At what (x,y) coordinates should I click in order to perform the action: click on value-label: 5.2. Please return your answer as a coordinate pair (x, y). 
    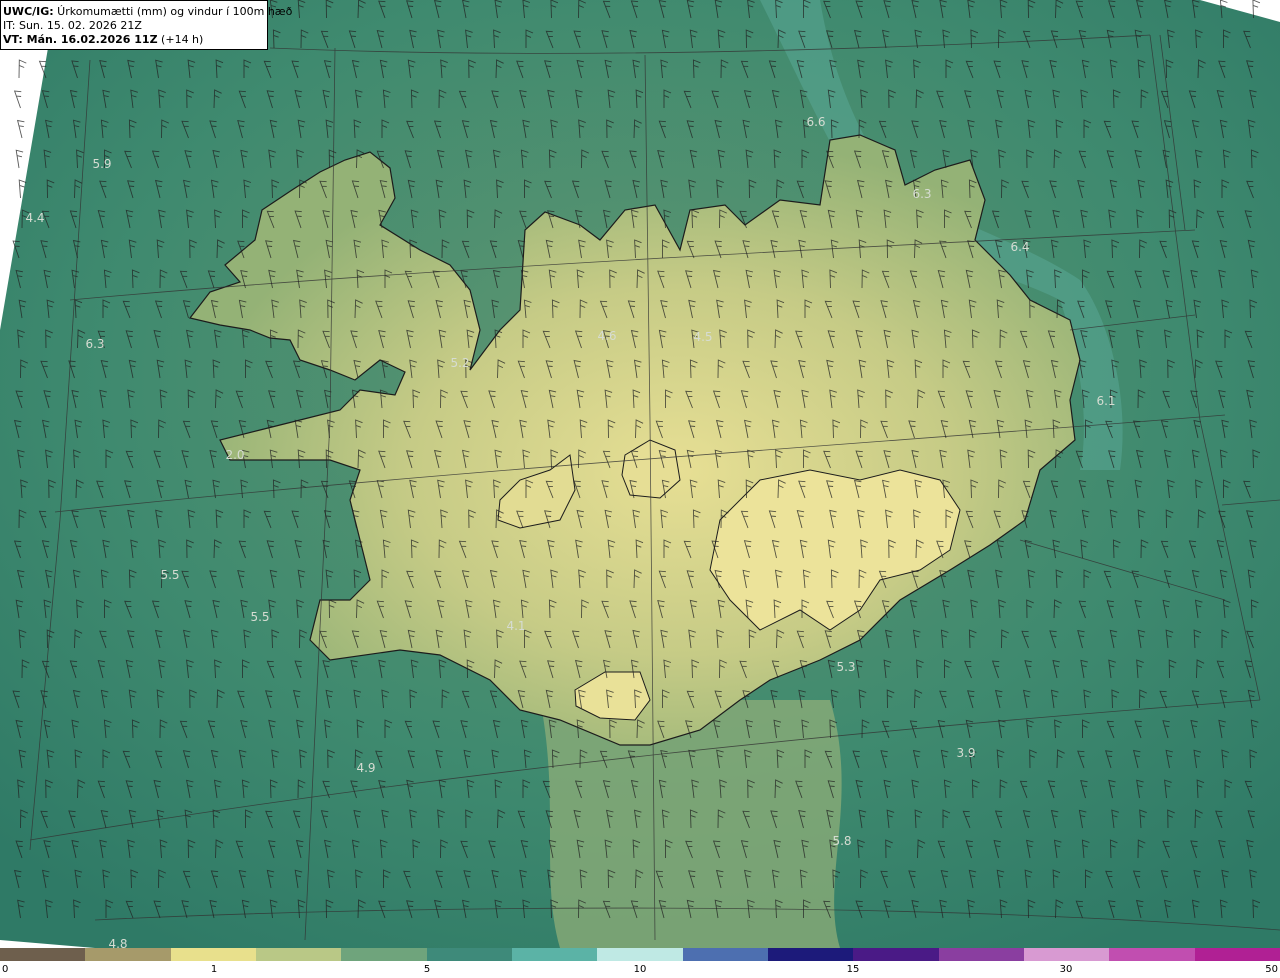
    Looking at the image, I should click on (459, 363).